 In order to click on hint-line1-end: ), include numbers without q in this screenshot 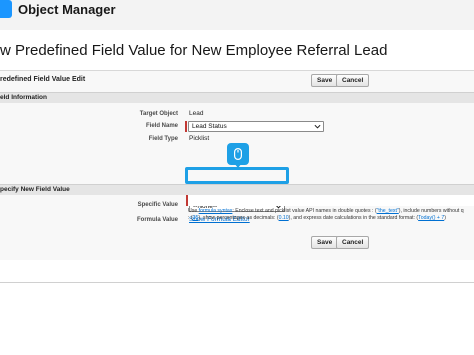, I will do `click(431, 211)`.